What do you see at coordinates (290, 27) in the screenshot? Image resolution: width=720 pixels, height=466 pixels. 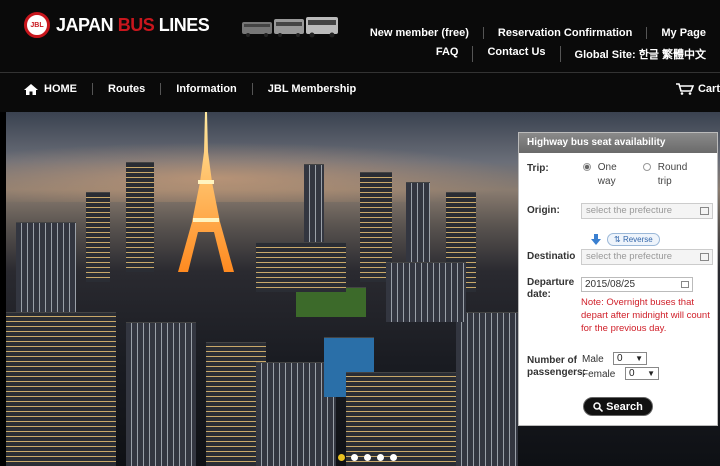 I see `bus-illustration-icon` at bounding box center [290, 27].